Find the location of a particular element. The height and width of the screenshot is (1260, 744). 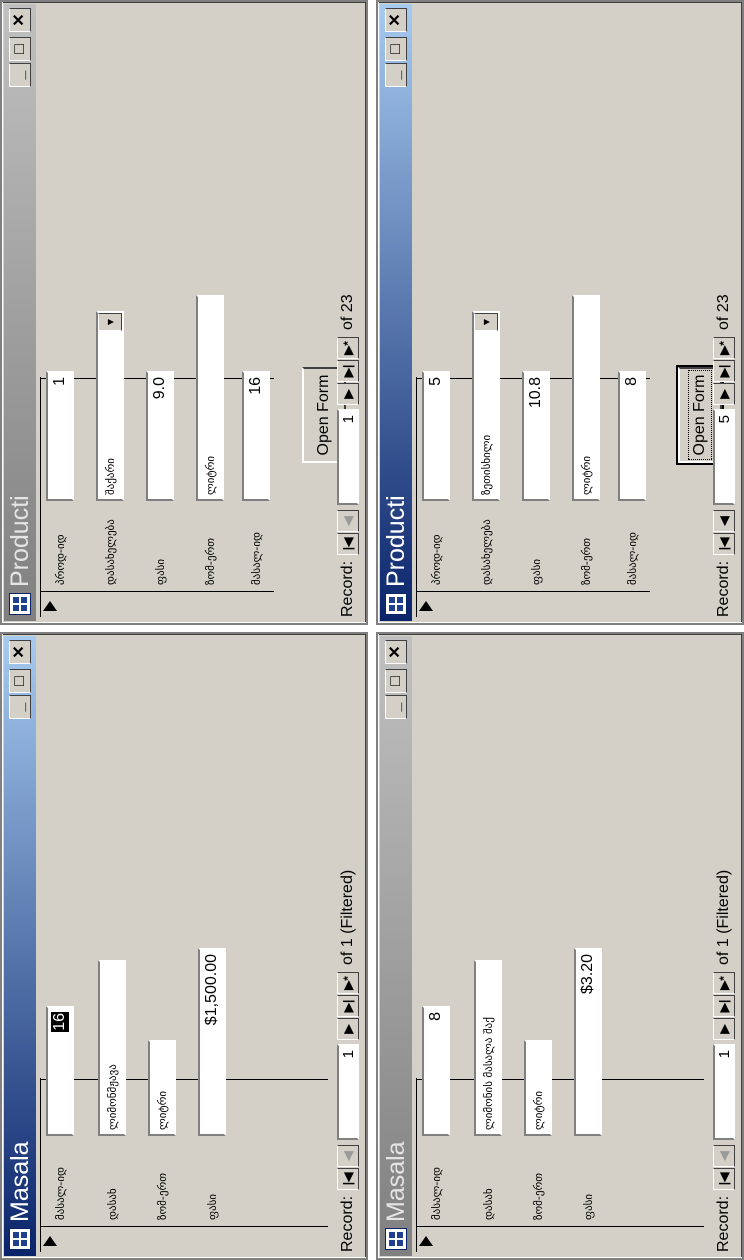

field-label: ზომ-ერთ is located at coordinates (586, 561).